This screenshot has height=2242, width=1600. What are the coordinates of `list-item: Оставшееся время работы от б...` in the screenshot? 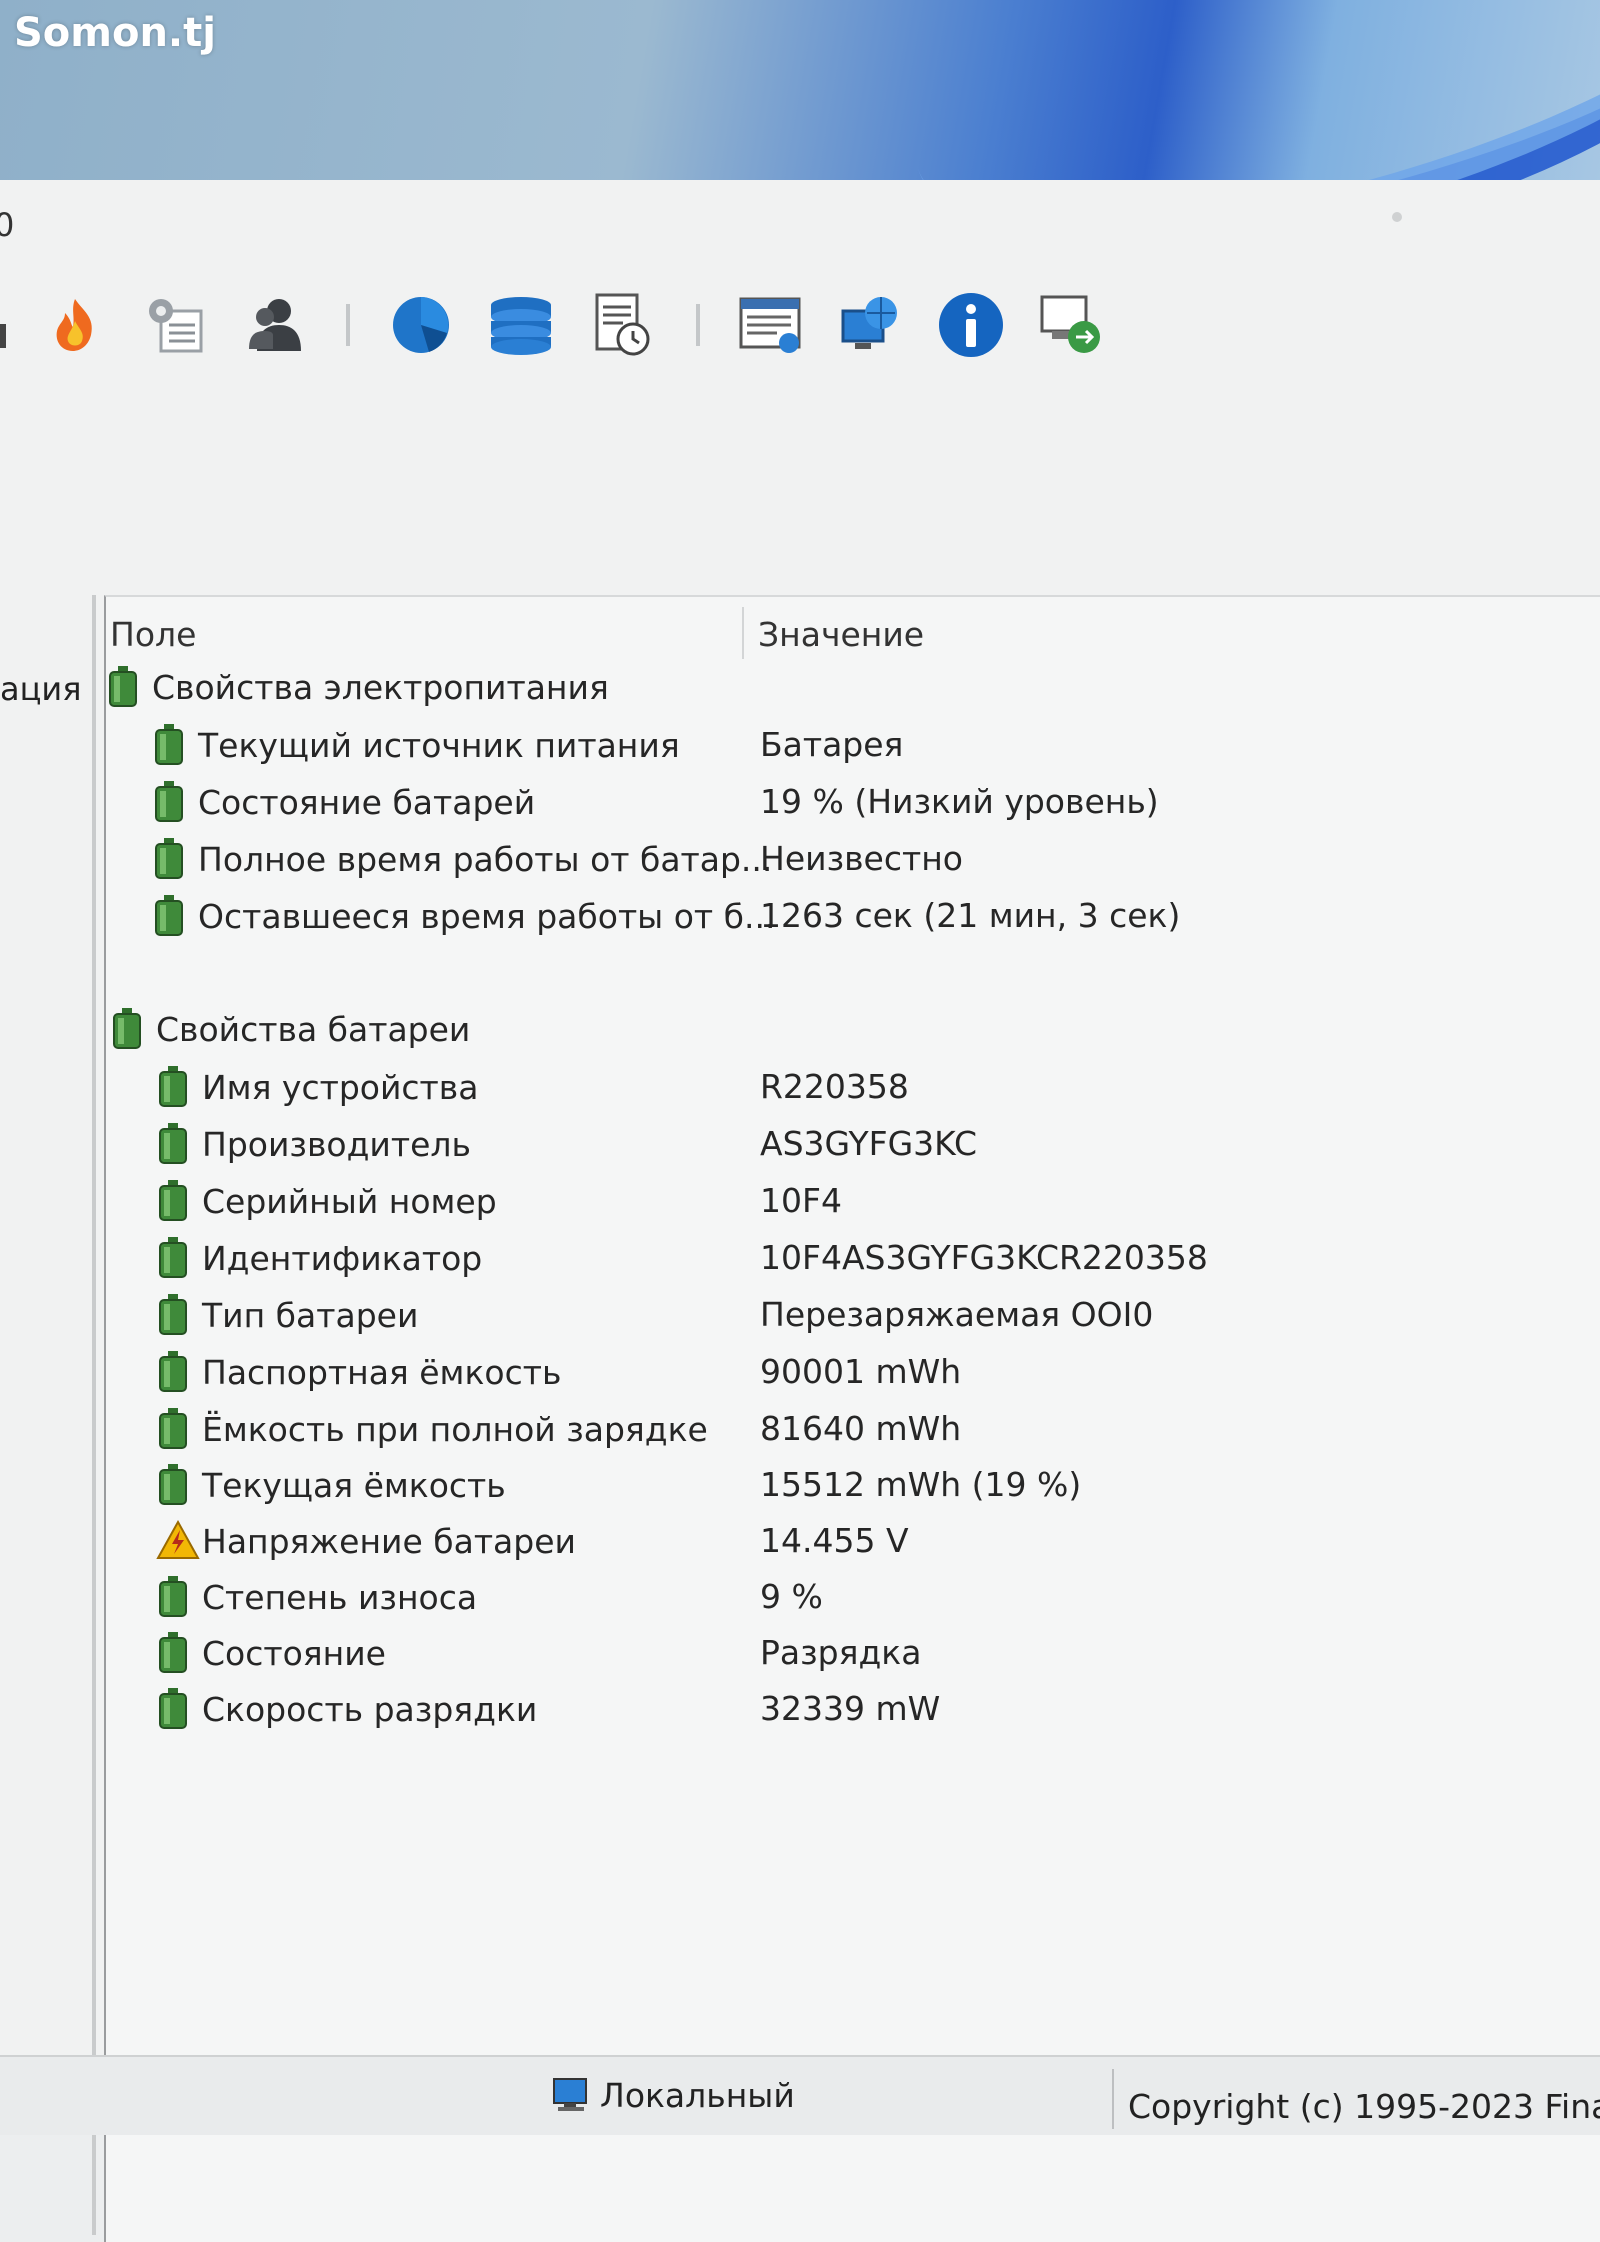 It's located at (463, 916).